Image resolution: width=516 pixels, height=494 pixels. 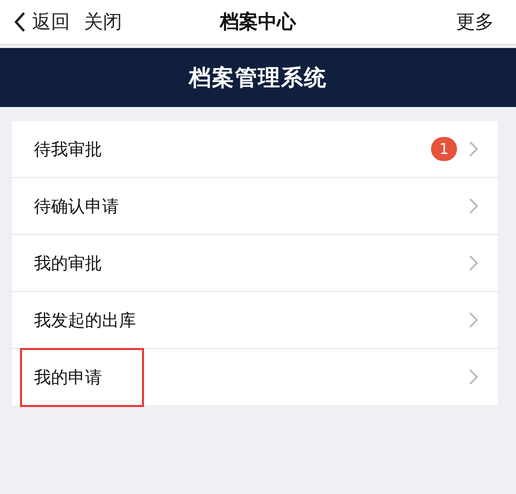 I want to click on menu-label: 待确认申请, so click(x=76, y=207).